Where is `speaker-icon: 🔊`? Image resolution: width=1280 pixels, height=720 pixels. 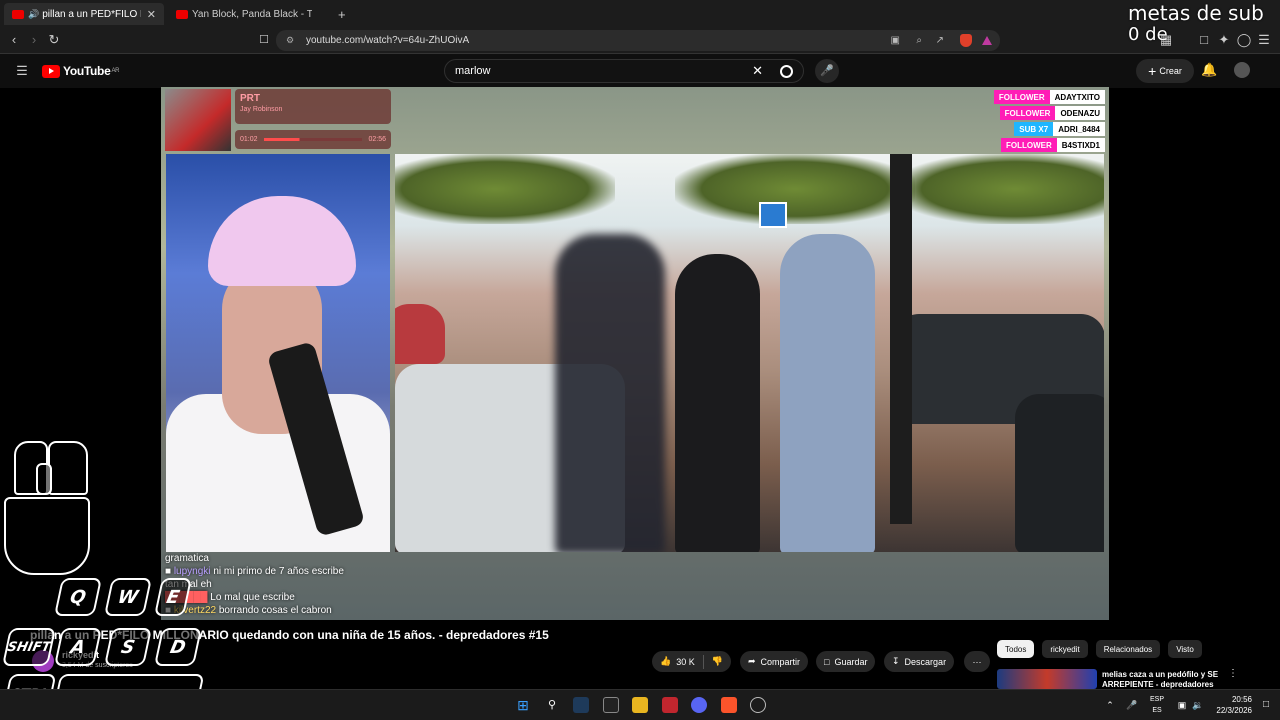
speaker-icon: 🔊 is located at coordinates (34, 13).